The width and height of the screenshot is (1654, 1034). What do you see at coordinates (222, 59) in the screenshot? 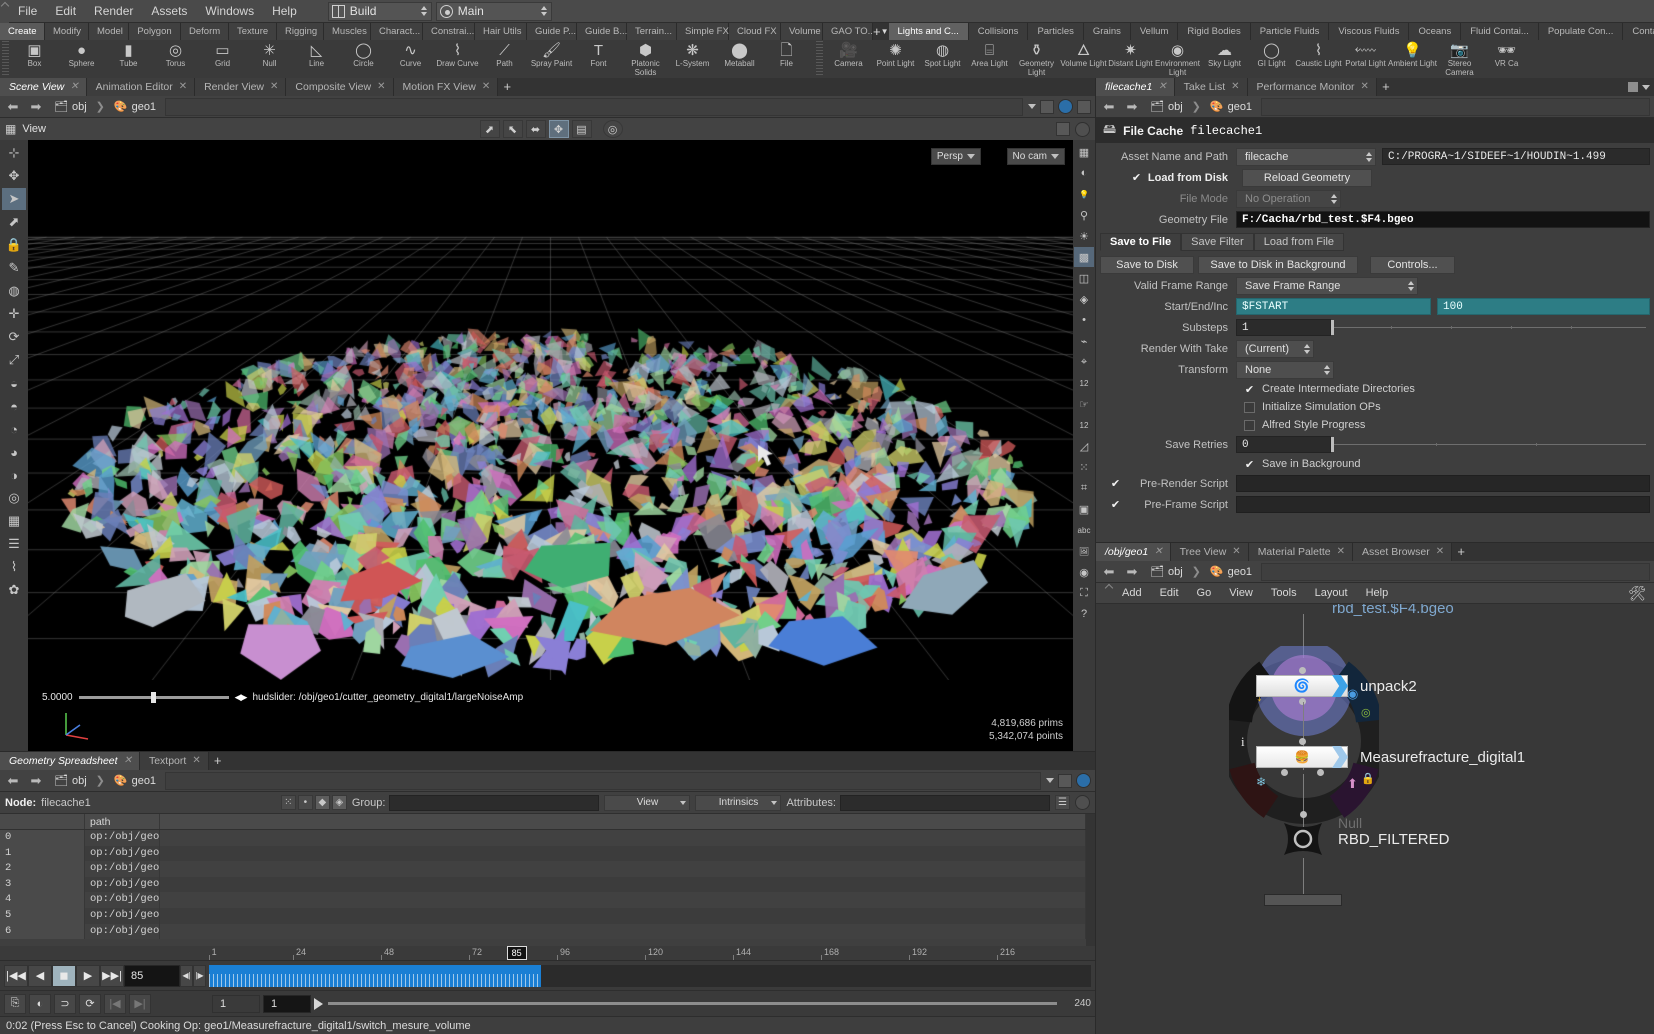
I see `shelf-tool-grid: ▭ Grid` at bounding box center [222, 59].